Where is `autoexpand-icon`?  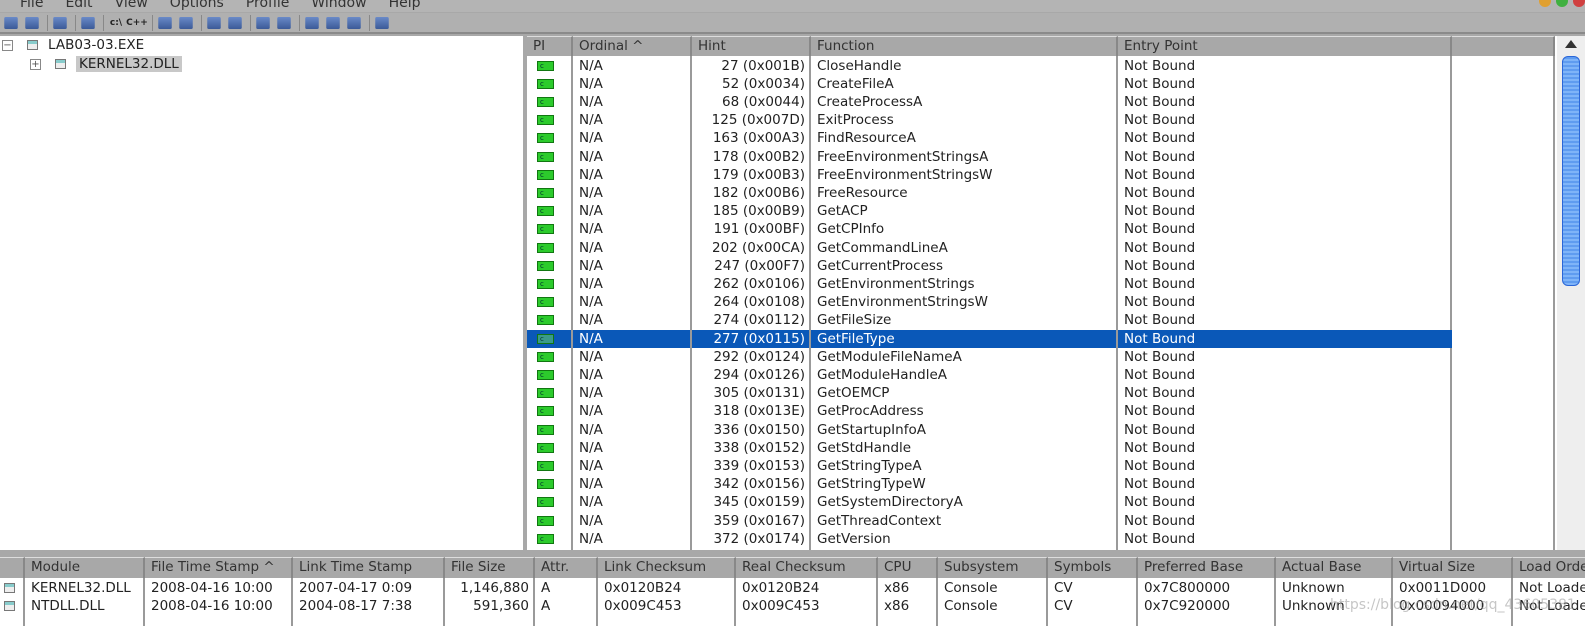
autoexpand-icon is located at coordinates (284, 22).